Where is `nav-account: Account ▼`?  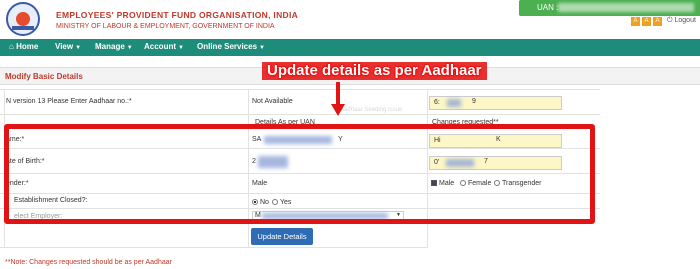
nav-account: Account ▼ is located at coordinates (164, 46).